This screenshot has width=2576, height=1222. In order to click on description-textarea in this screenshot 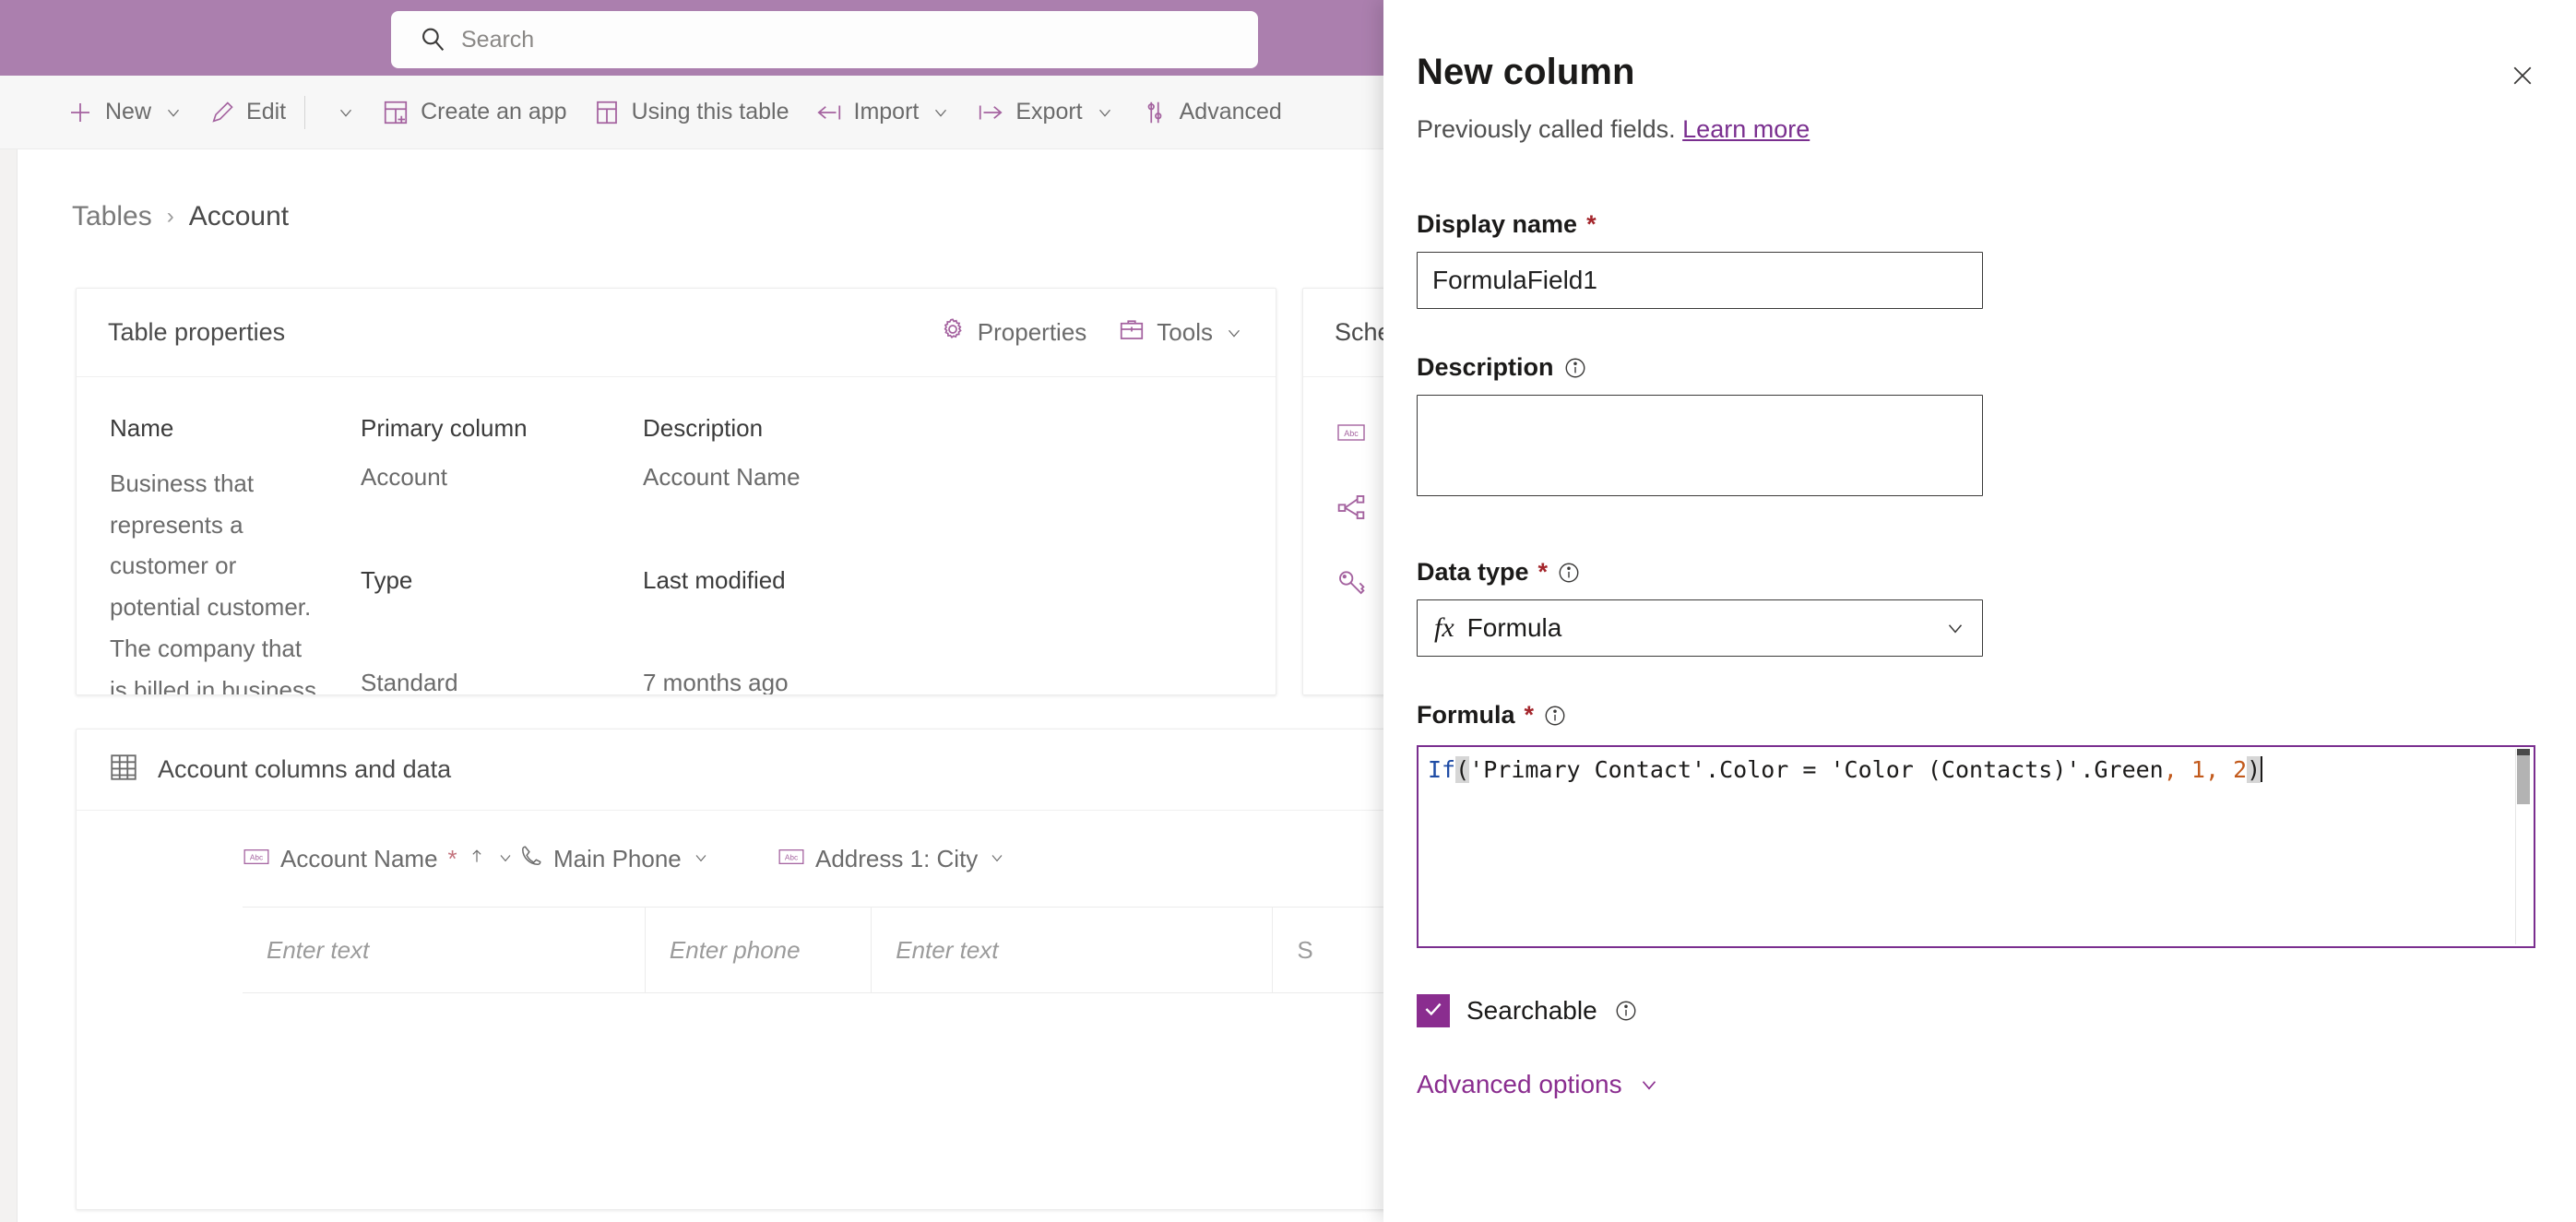, I will do `click(1700, 445)`.